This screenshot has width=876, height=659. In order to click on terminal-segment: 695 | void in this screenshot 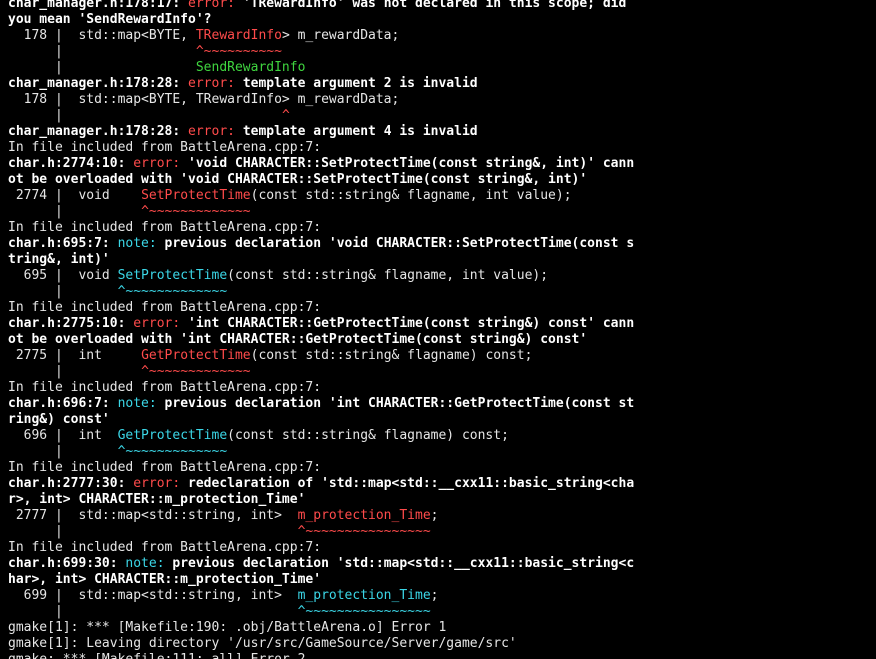, I will do `click(63, 275)`.